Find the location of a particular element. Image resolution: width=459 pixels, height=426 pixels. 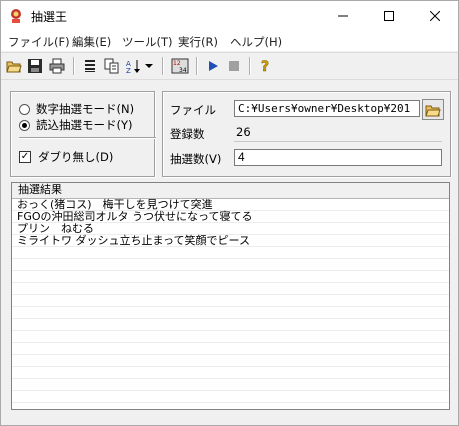

results-header-label: 抽選結果 is located at coordinates (40, 189).